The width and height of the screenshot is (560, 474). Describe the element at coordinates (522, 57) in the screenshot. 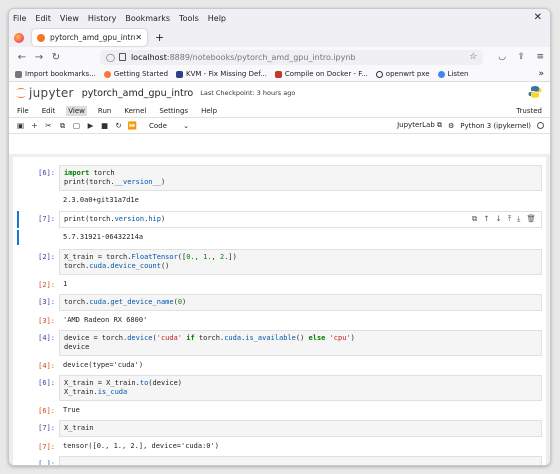

I see `extensions-icon: ⇪` at that location.